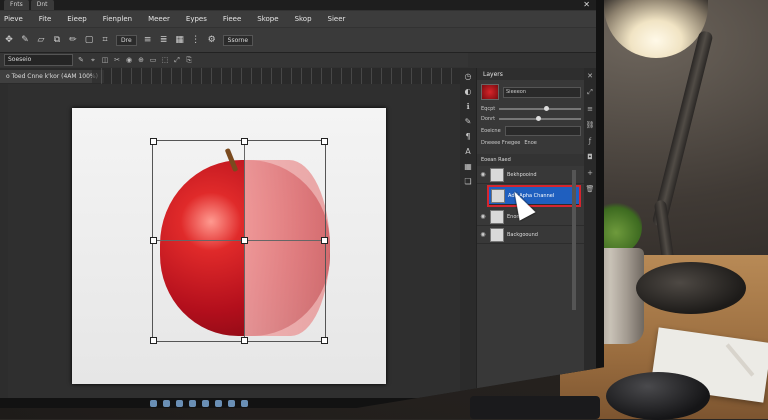 This screenshot has height=420, width=768. Describe the element at coordinates (324, 340) in the screenshot. I see `transform-handle-br` at that location.